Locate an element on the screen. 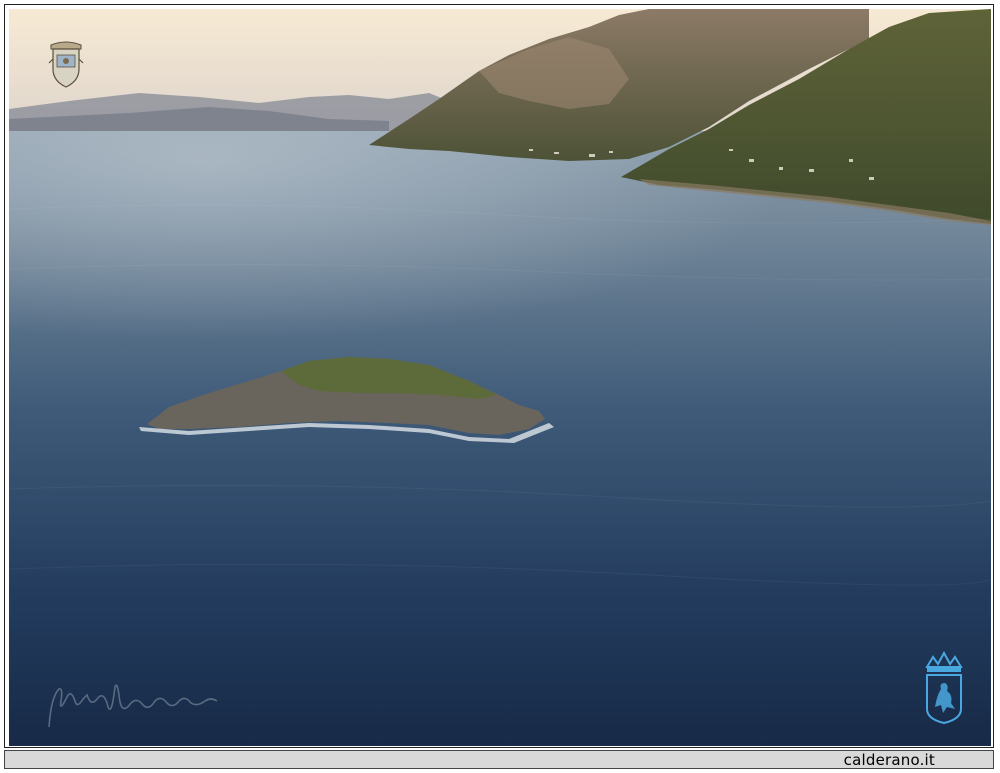 The image size is (1000, 773). site-label: calderano.it is located at coordinates (889, 760).